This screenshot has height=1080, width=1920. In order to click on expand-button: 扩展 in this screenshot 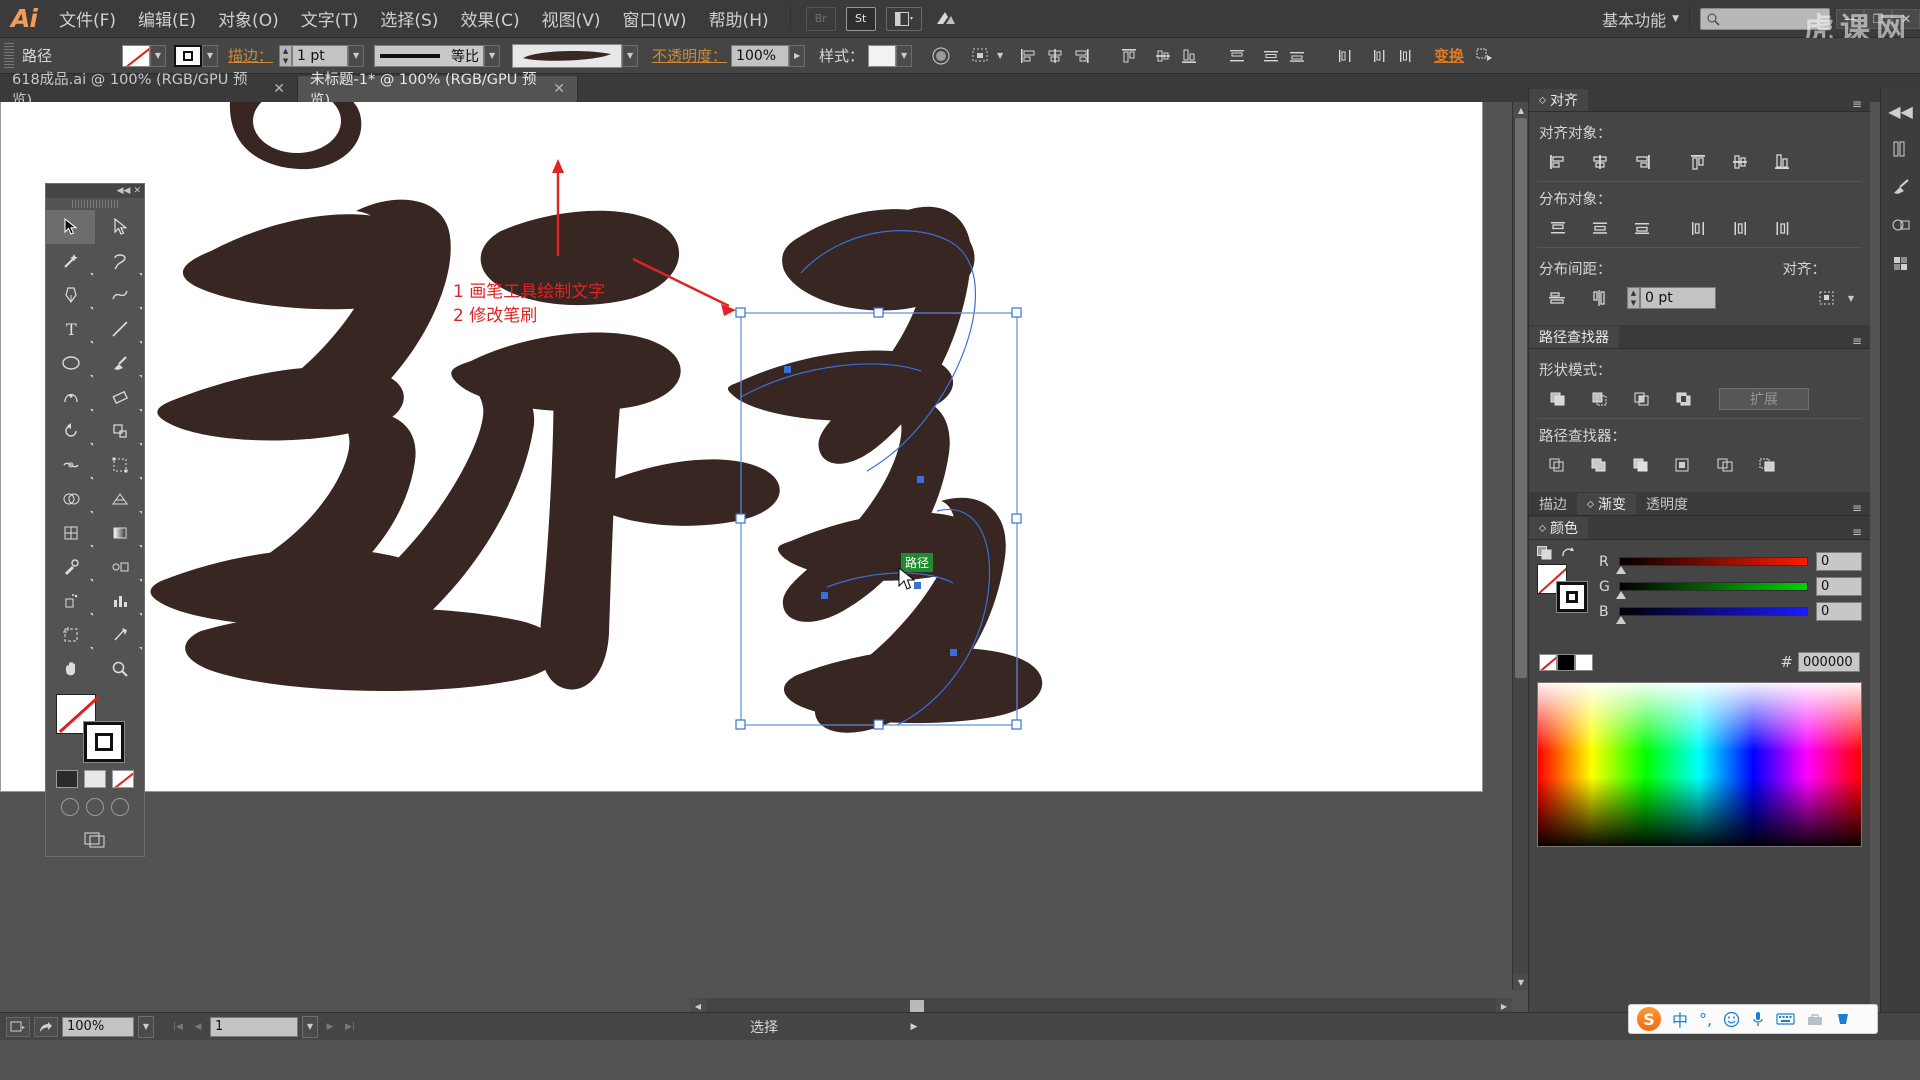, I will do `click(1764, 399)`.